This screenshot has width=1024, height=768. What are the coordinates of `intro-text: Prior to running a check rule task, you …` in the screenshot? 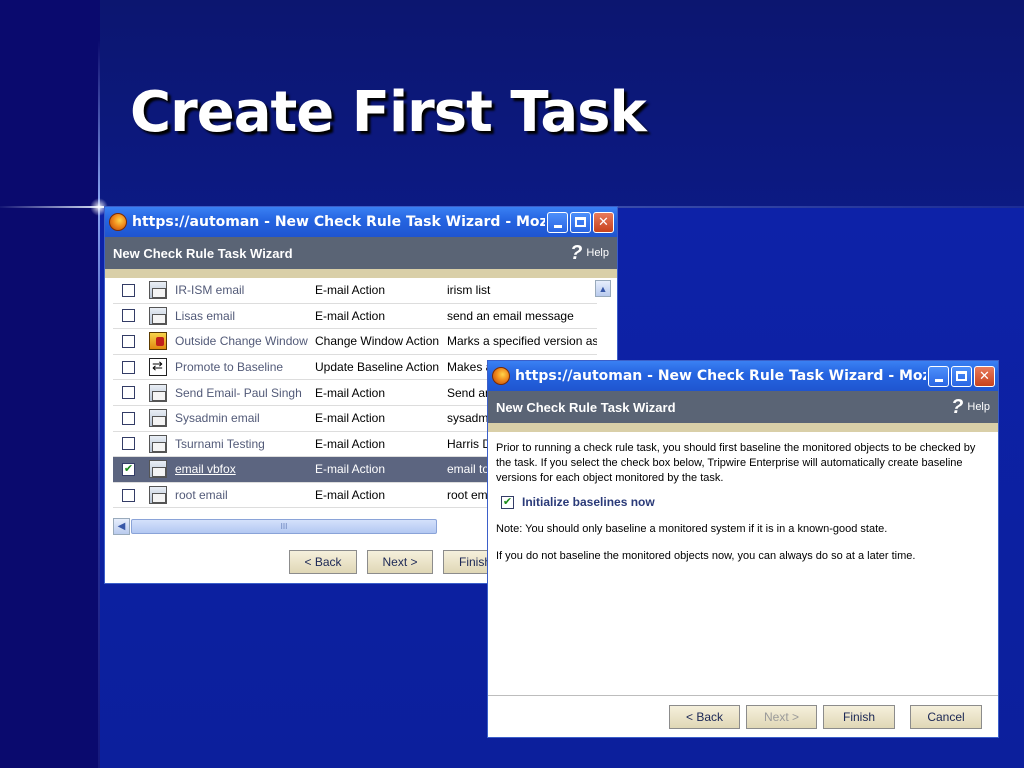 It's located at (736, 463).